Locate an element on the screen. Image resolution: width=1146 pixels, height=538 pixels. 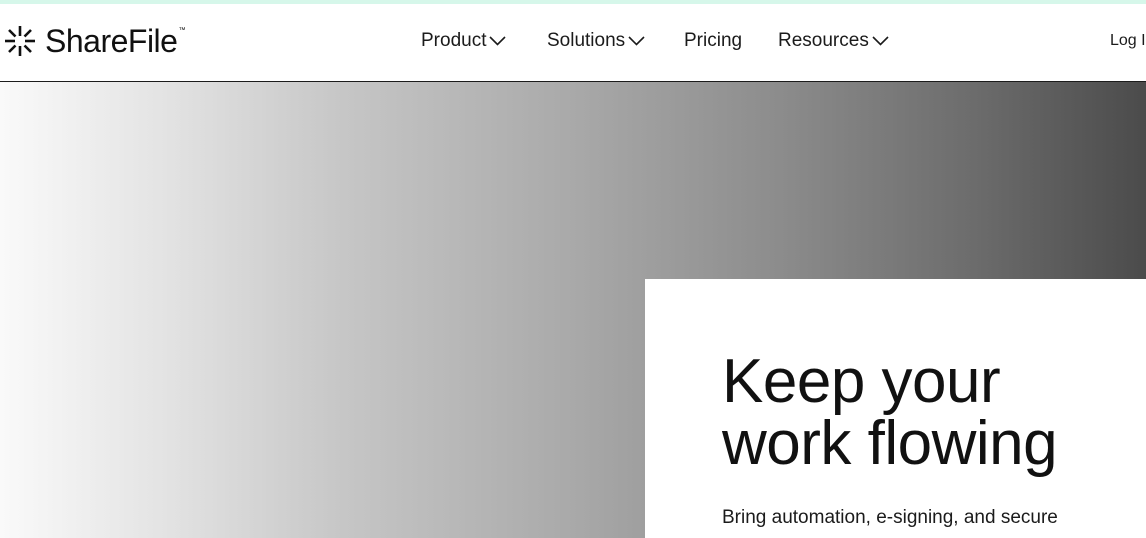
brand-name: ShareFile™ is located at coordinates (115, 41).